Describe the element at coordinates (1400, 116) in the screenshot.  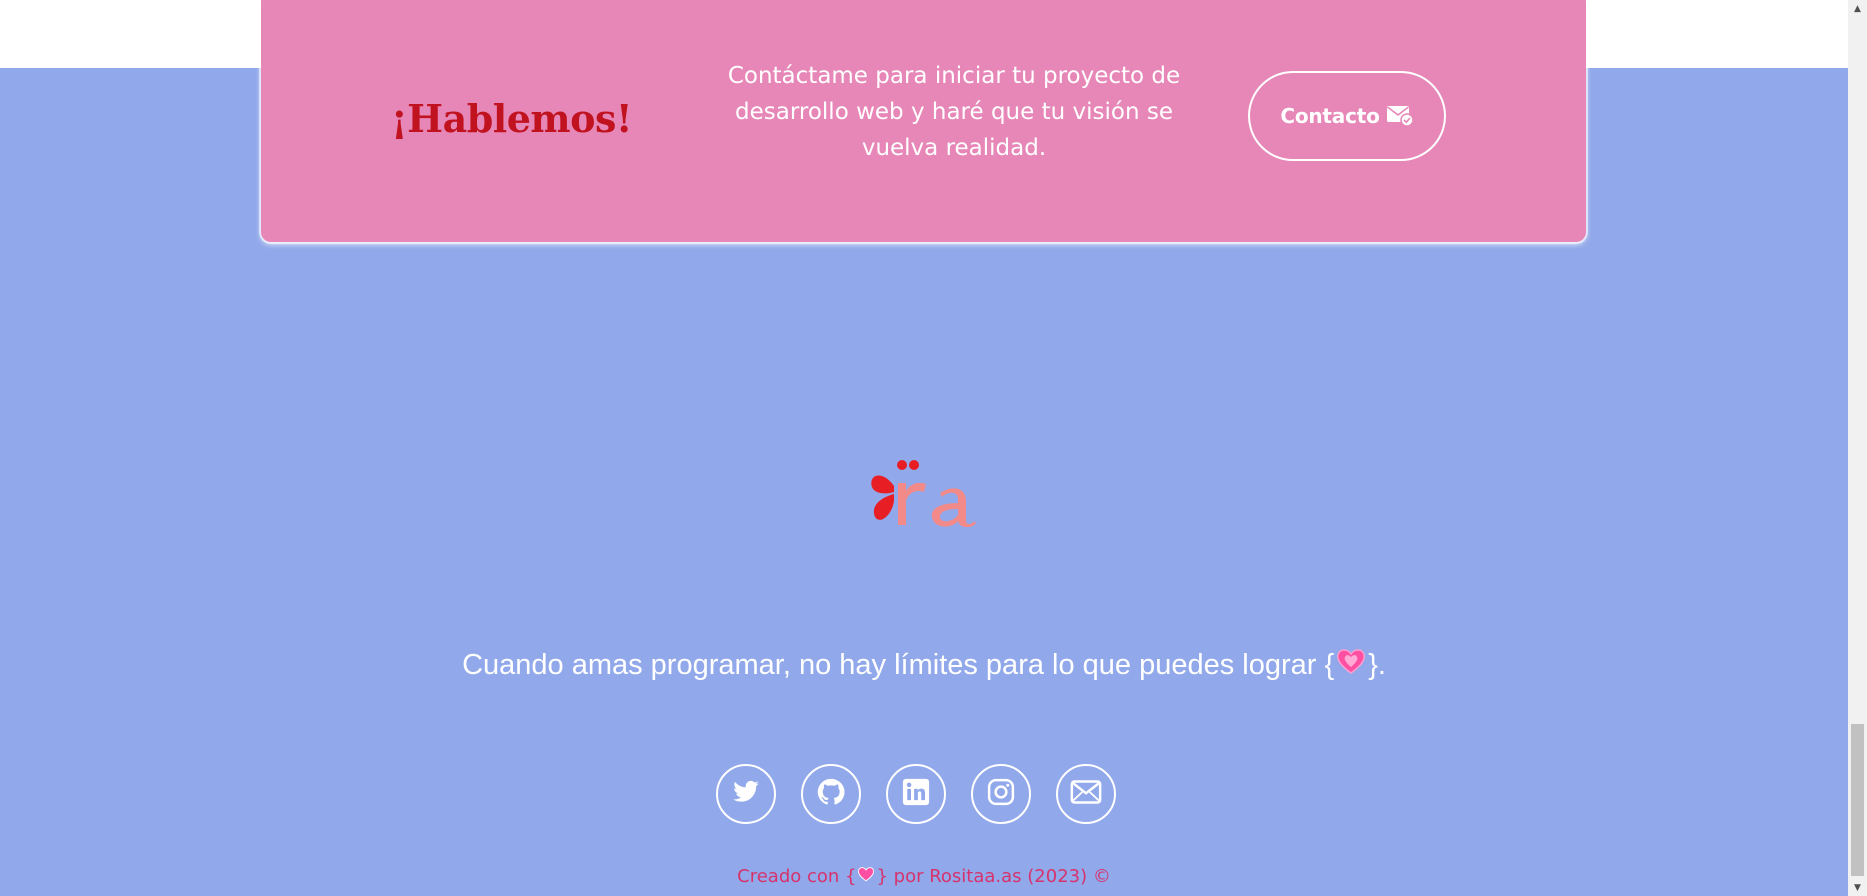
I see `mail-check-icon` at that location.